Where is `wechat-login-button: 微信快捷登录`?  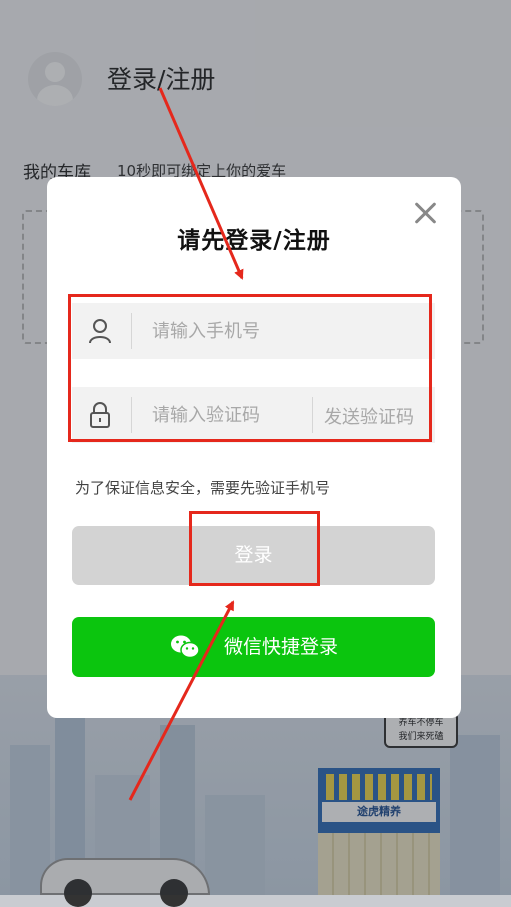
wechat-login-button: 微信快捷登录 is located at coordinates (253, 647).